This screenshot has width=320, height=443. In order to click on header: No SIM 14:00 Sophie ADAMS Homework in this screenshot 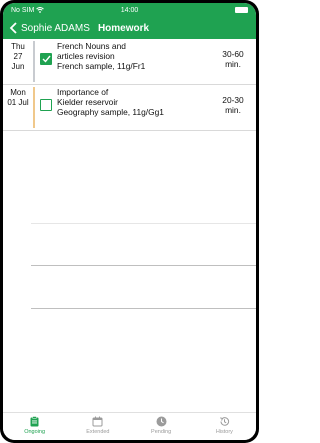, I will do `click(129, 21)`.